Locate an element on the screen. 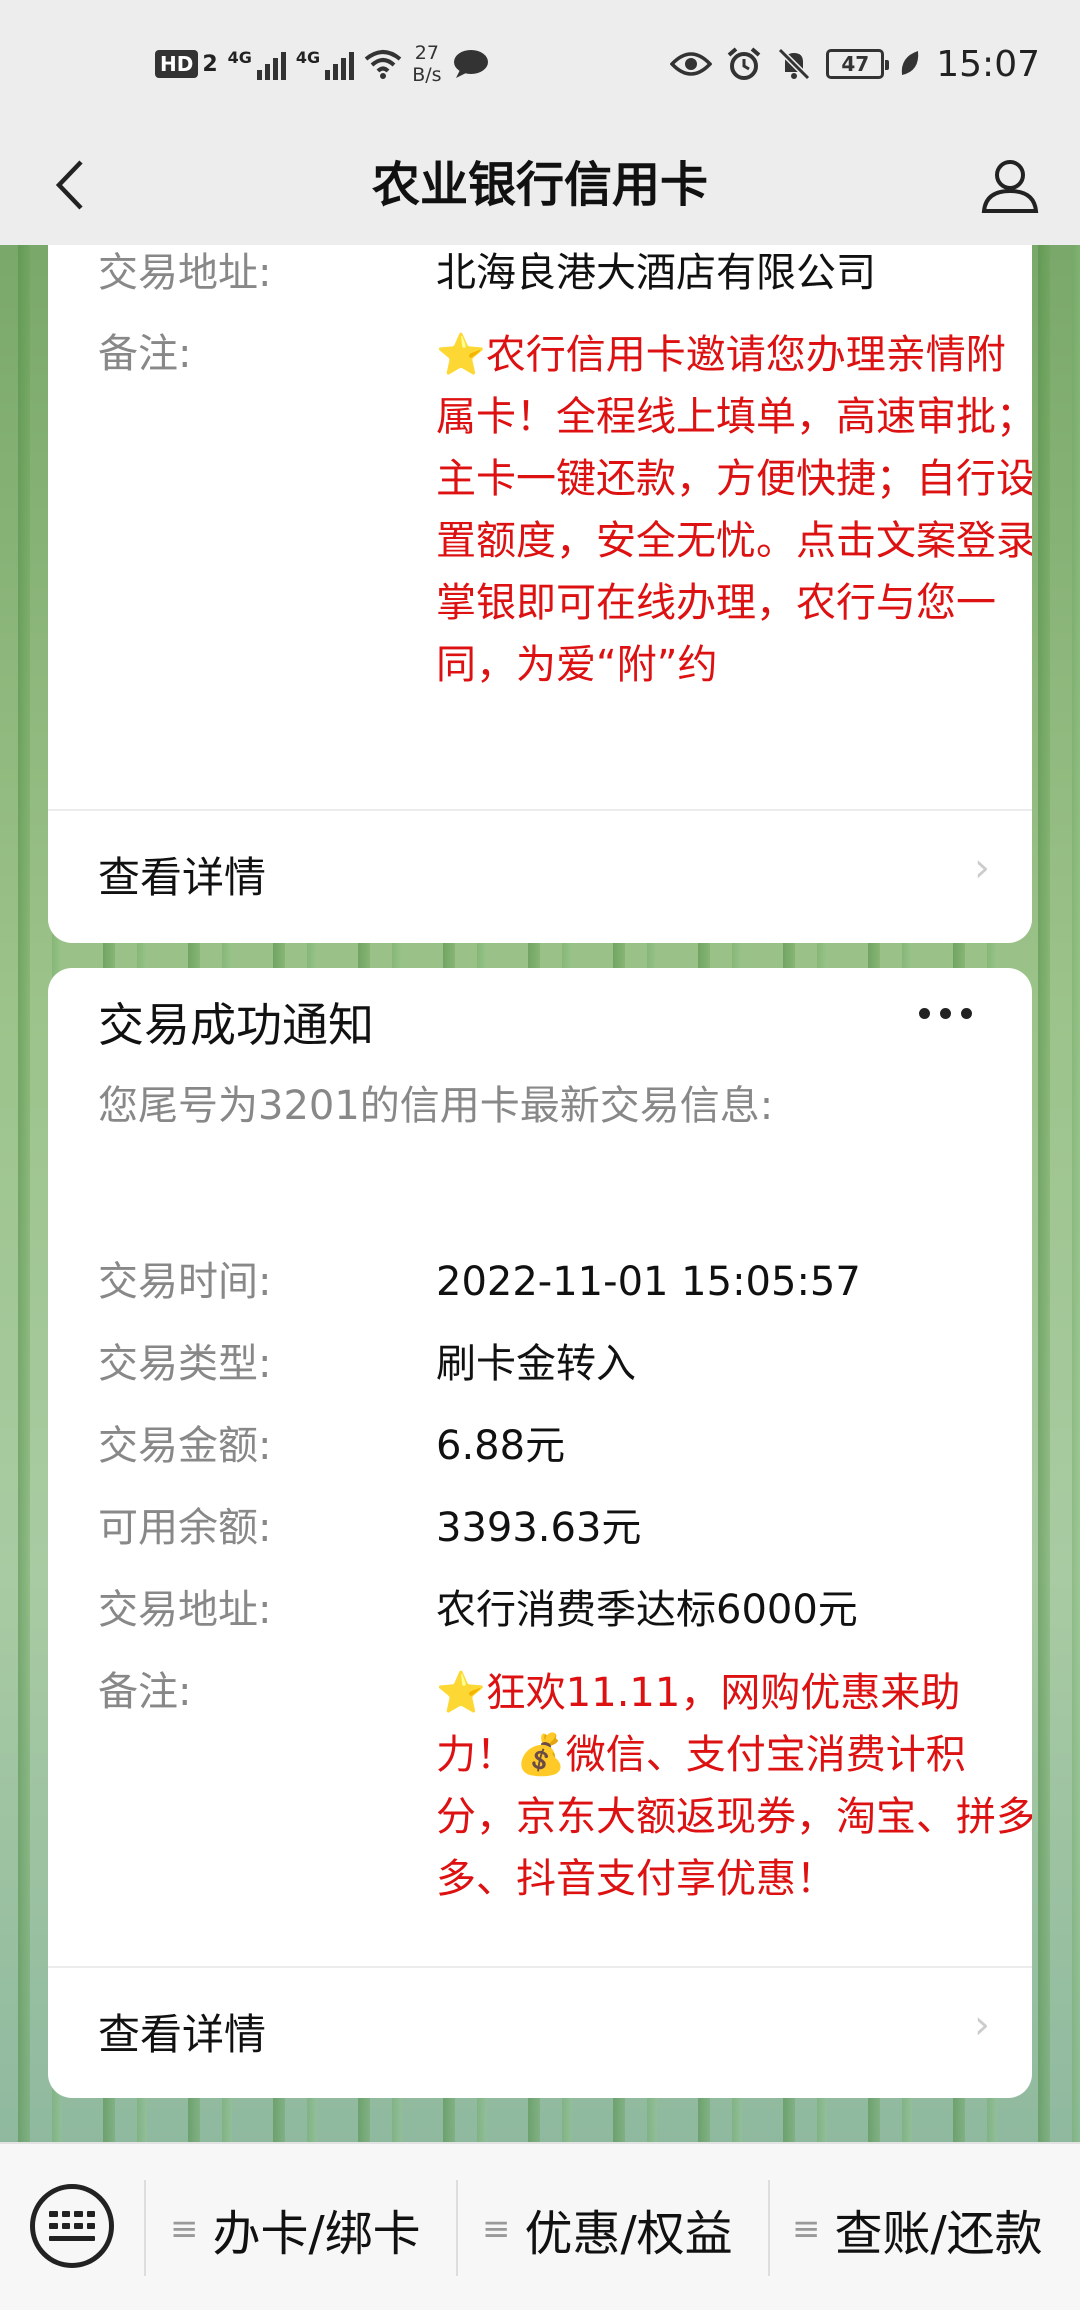 This screenshot has height=2310, width=1080. row-value: 2022-11-01 15:05:57 is located at coordinates (648, 1282).